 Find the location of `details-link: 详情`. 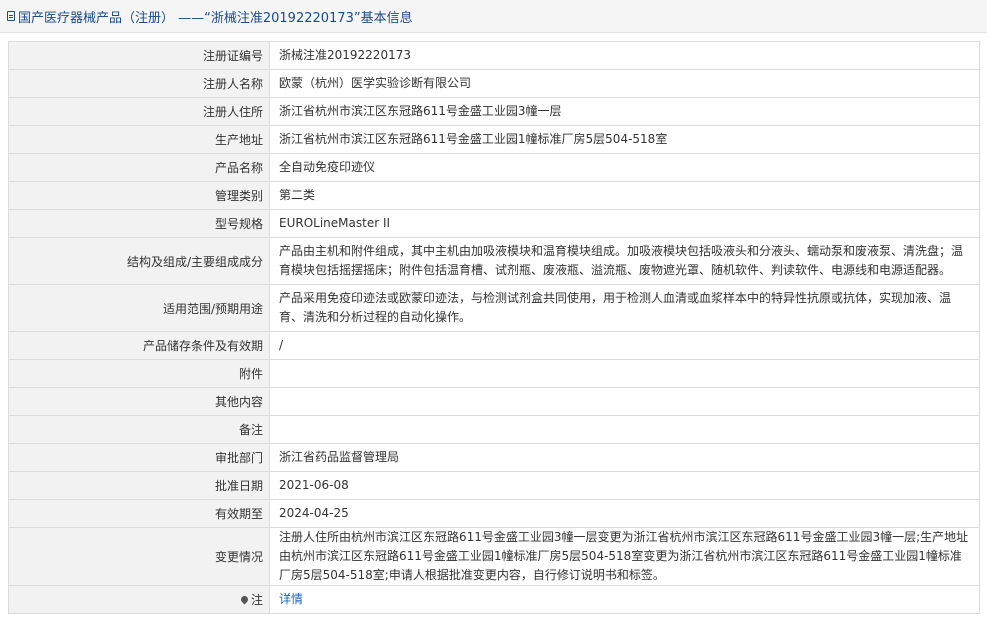

details-link: 详情 is located at coordinates (291, 599).